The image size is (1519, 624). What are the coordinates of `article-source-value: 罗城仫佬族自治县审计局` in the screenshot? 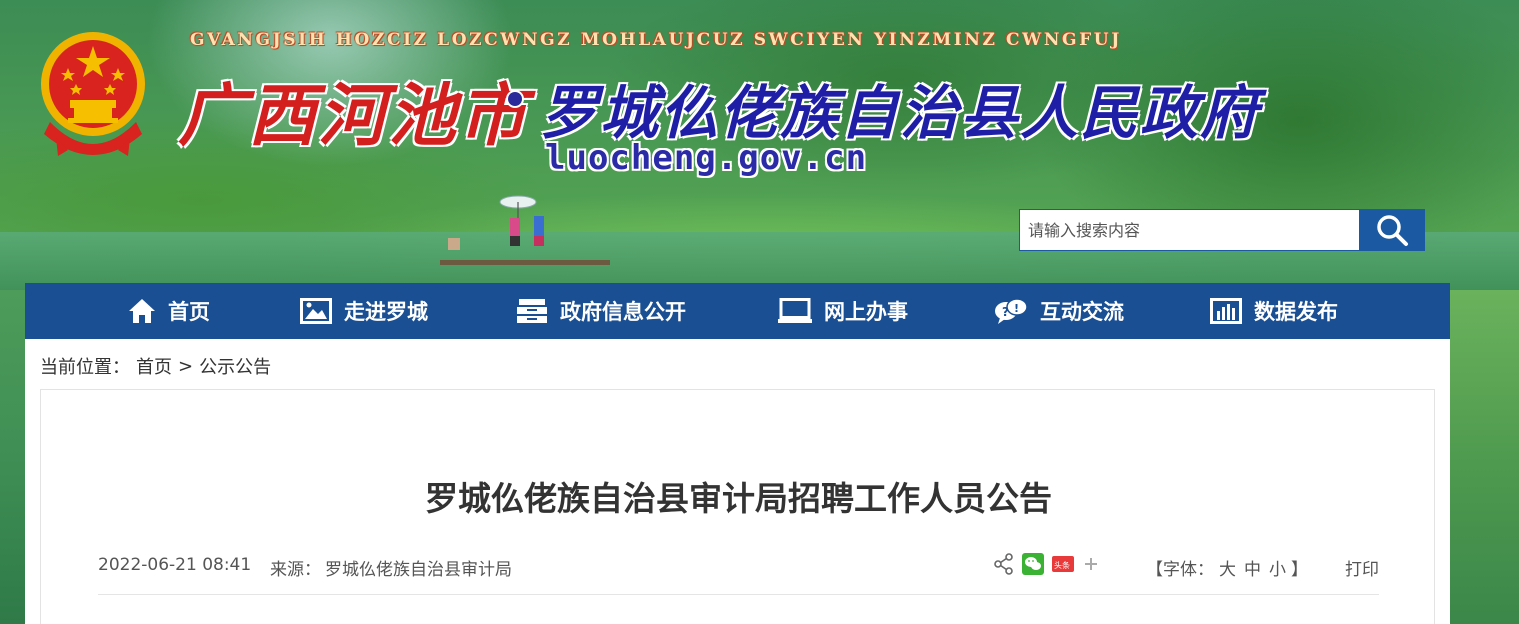 It's located at (418, 570).